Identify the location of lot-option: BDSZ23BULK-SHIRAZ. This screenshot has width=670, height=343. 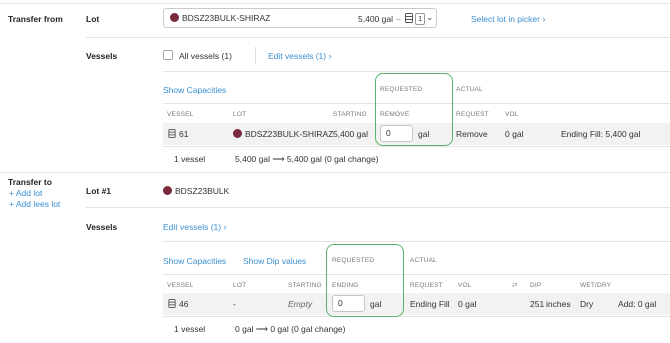
(220, 18).